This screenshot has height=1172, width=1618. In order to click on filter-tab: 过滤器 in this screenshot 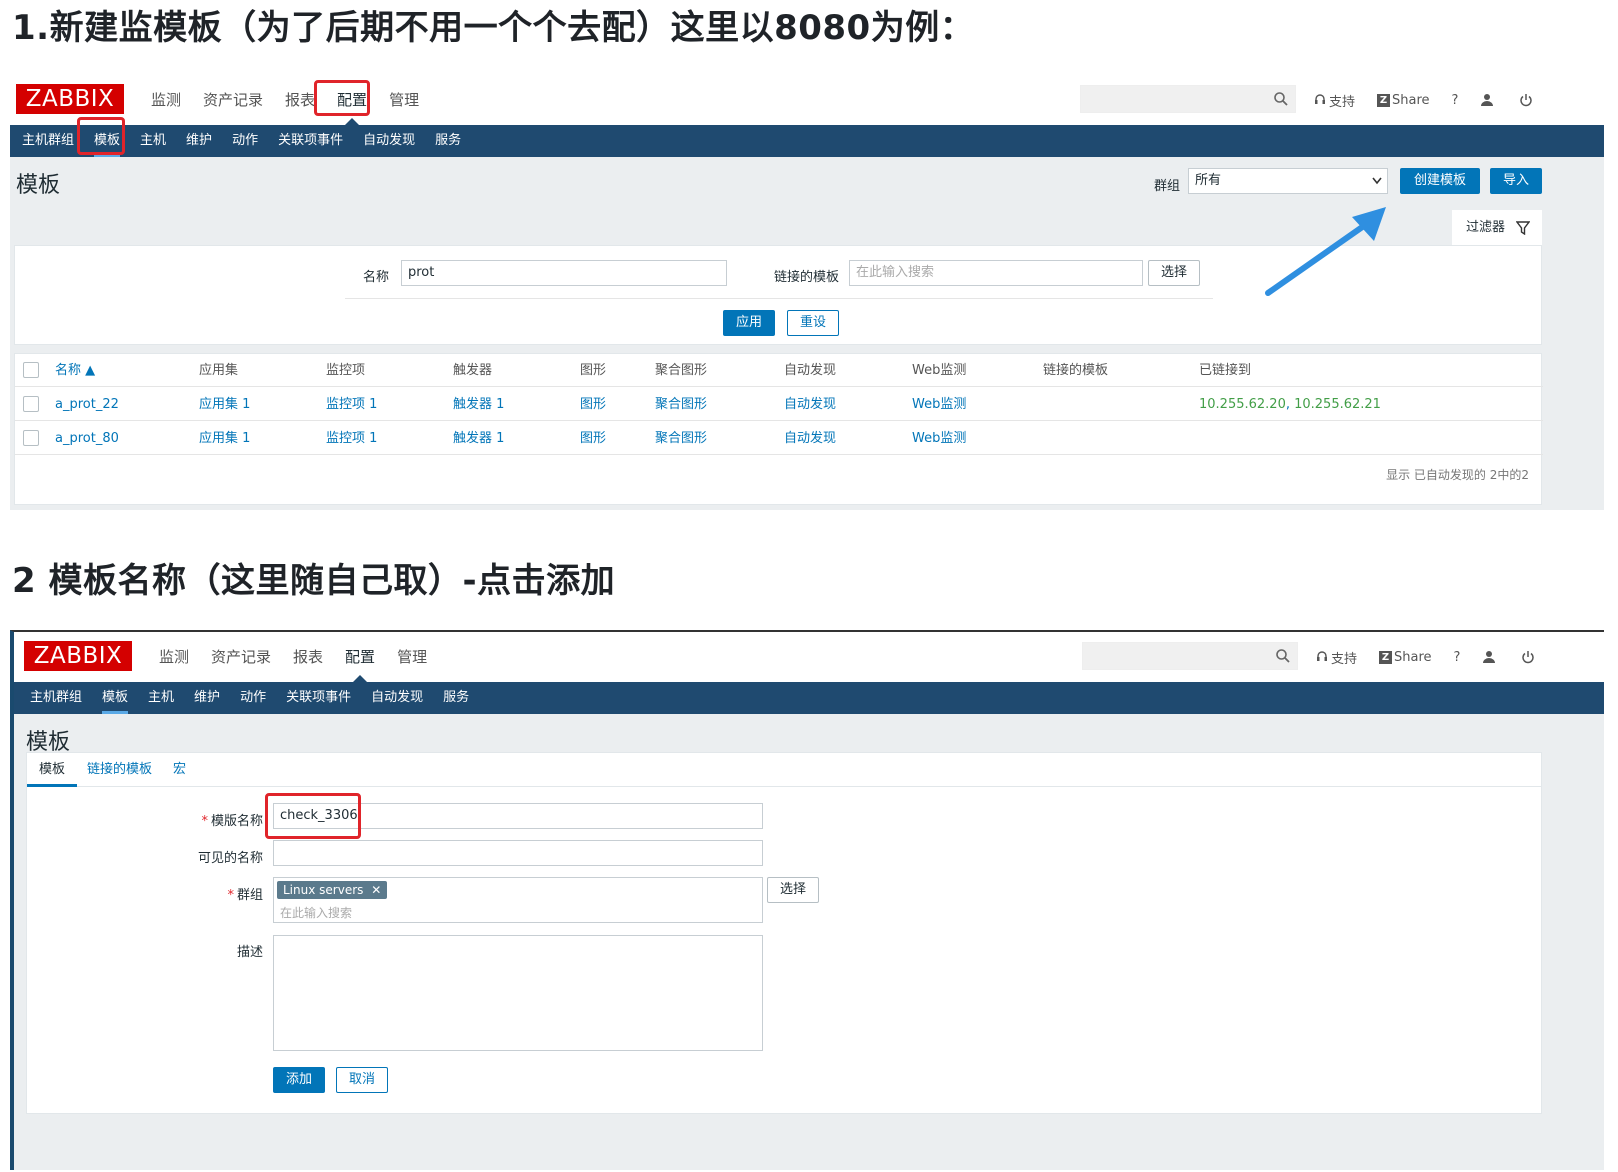, I will do `click(1497, 228)`.